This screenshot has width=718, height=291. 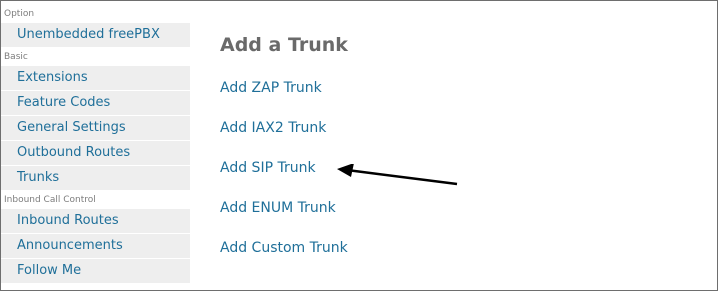 I want to click on add-zap-trunk-link: Add ZAP Trunk, so click(x=460, y=98).